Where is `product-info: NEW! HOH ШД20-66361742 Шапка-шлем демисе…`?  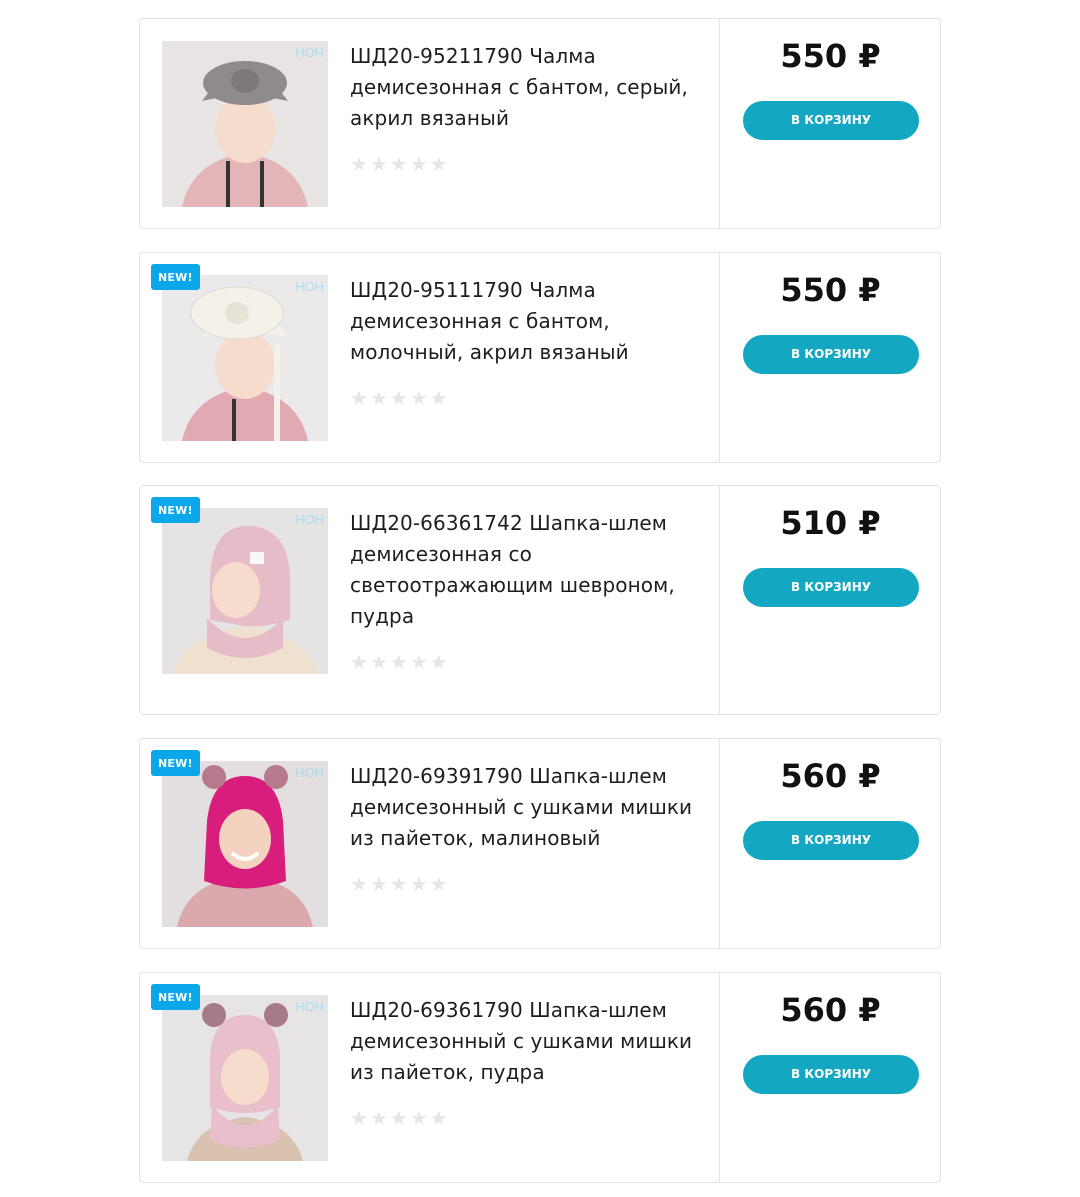
product-info: NEW! HOH ШД20-66361742 Шапка-шлем демисе… is located at coordinates (430, 600).